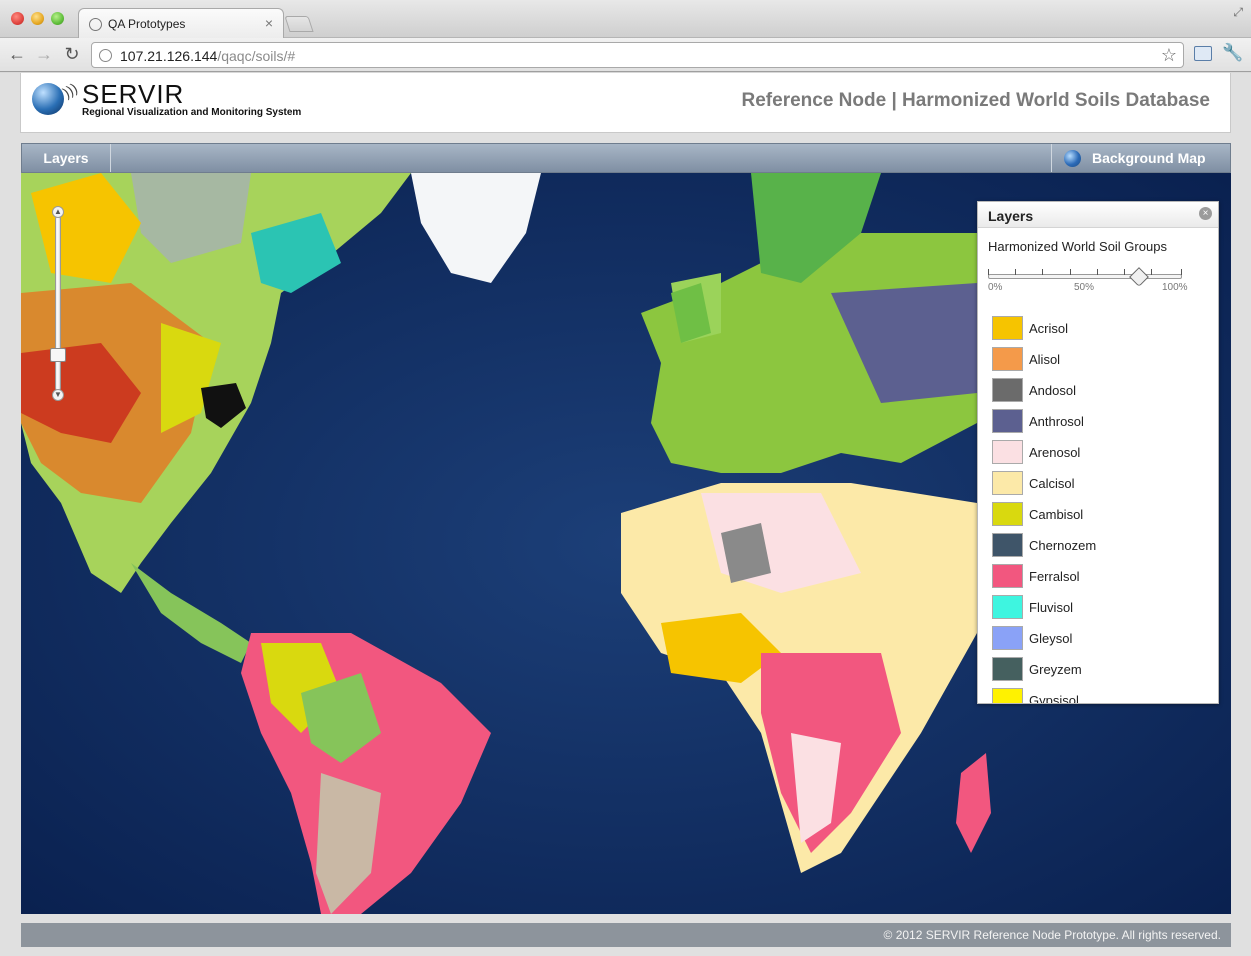 The width and height of the screenshot is (1251, 956). I want to click on browser-toolbar: ← → ↻ 107.21.126.144/qaqc/soils/# ☆ 🔧, so click(625, 55).